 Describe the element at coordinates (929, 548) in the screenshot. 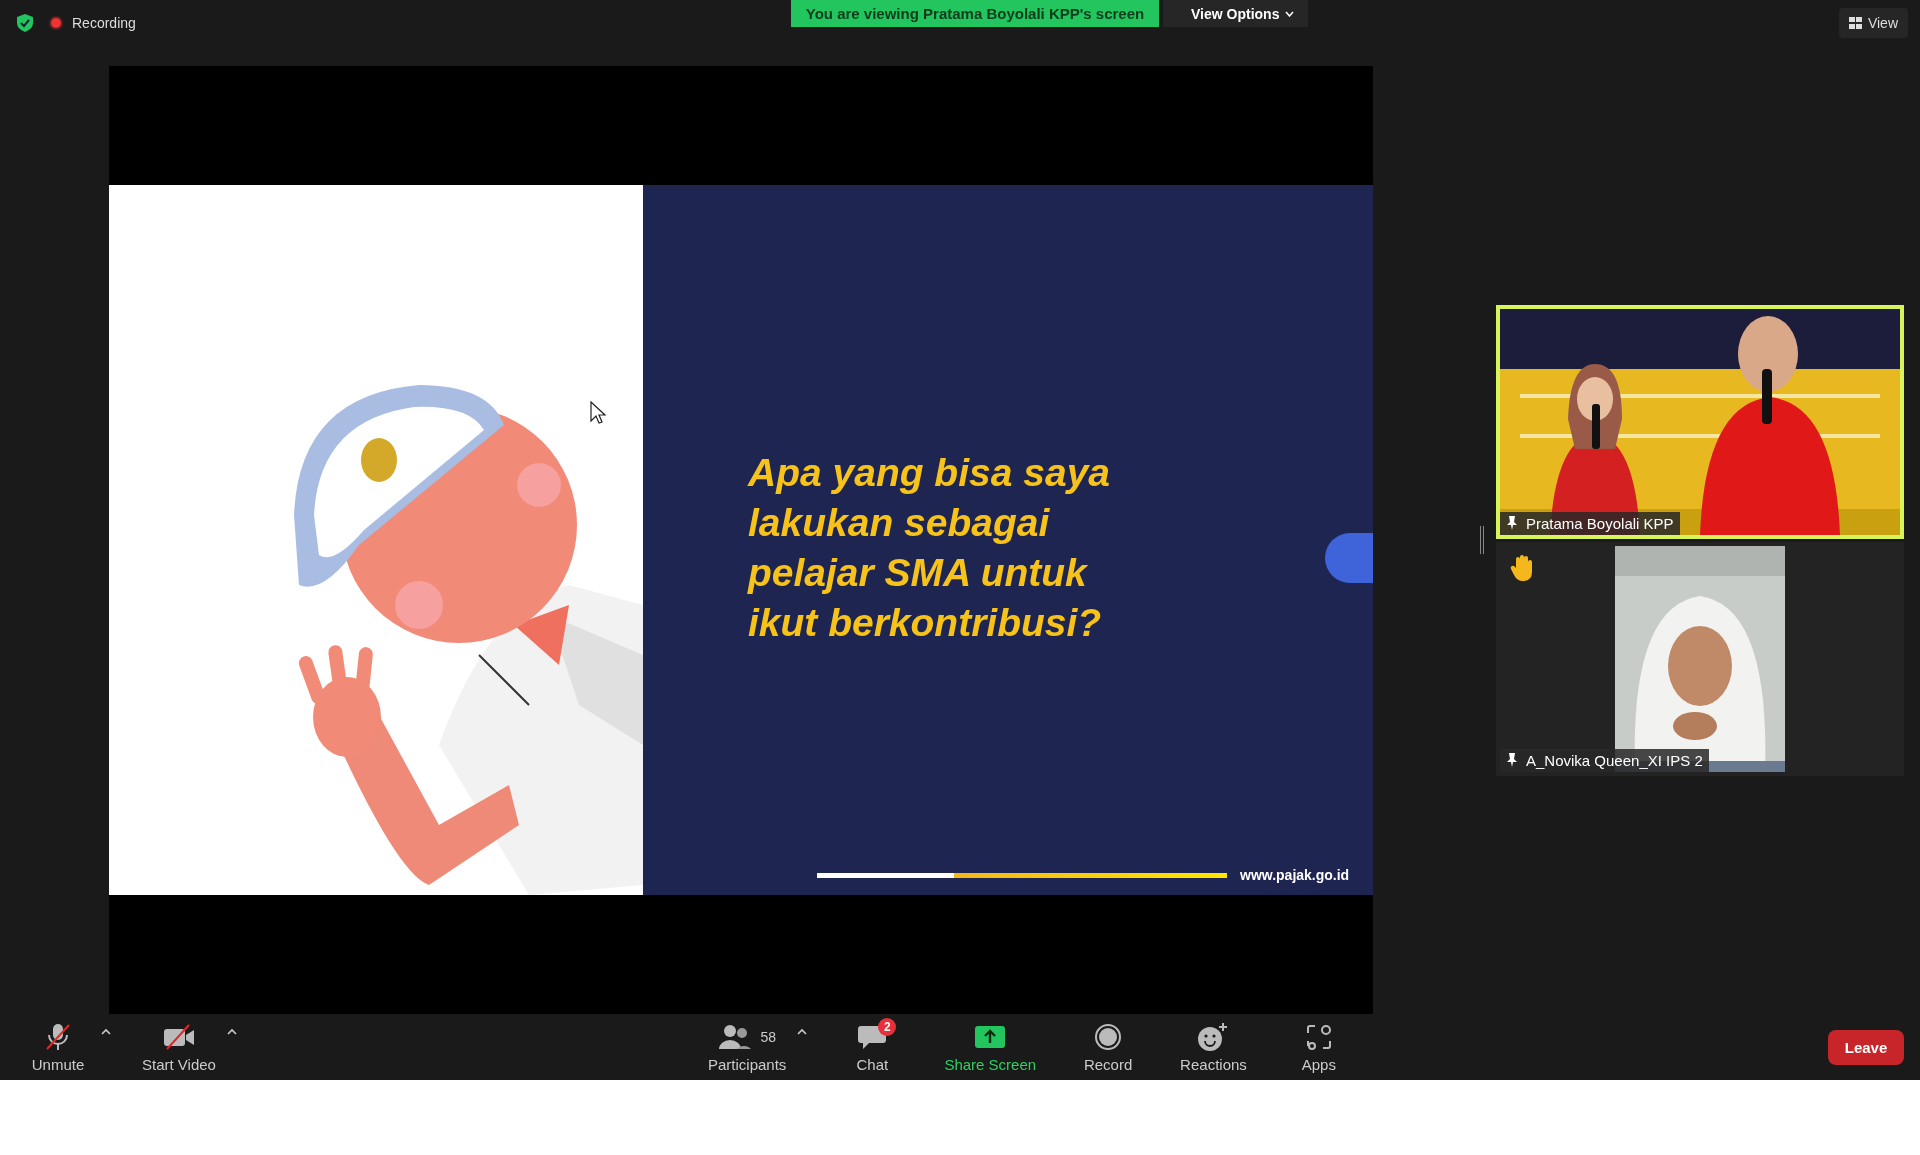

I see `slide-question: Apa yang bisa saya lakukan sebagai pelajar SMA untuk ikut berkontribusi?` at that location.